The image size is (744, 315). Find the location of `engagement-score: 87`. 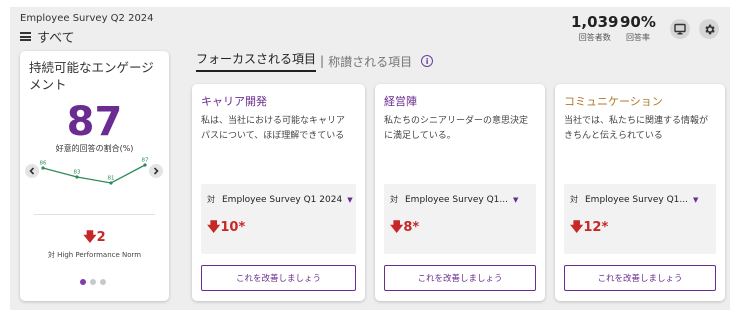

engagement-score: 87 is located at coordinates (94, 122).